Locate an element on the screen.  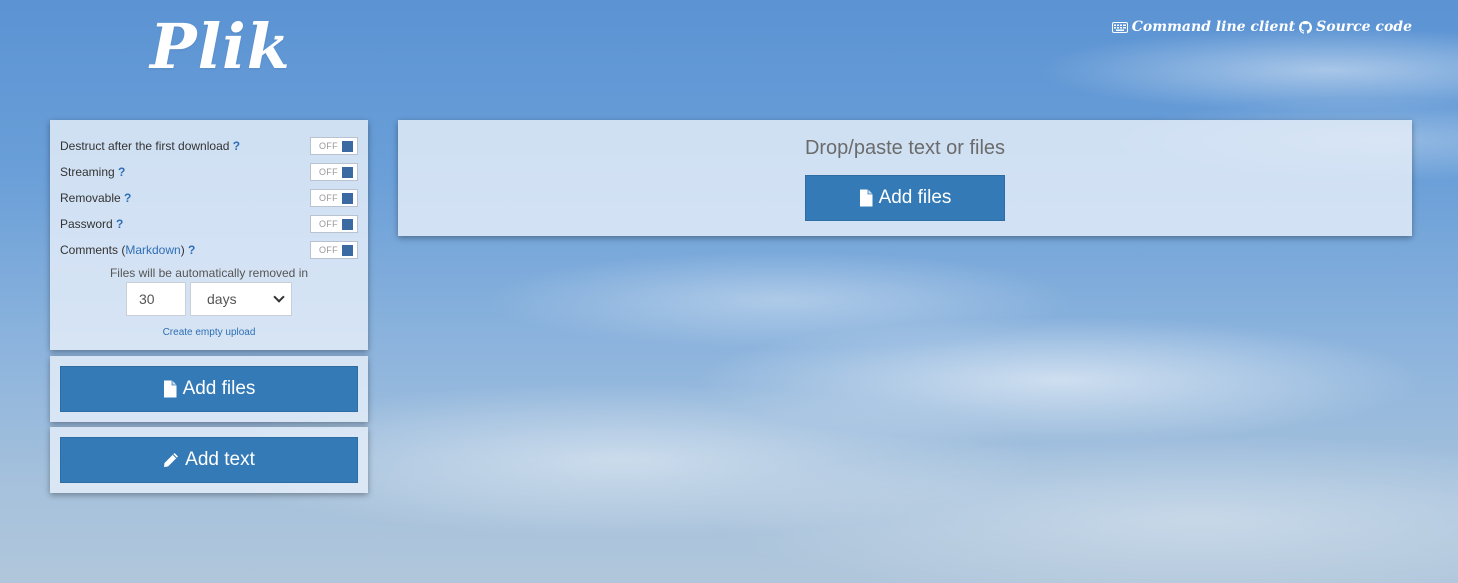
option-destruct: Destruct after the first download ? OFF is located at coordinates (209, 146).